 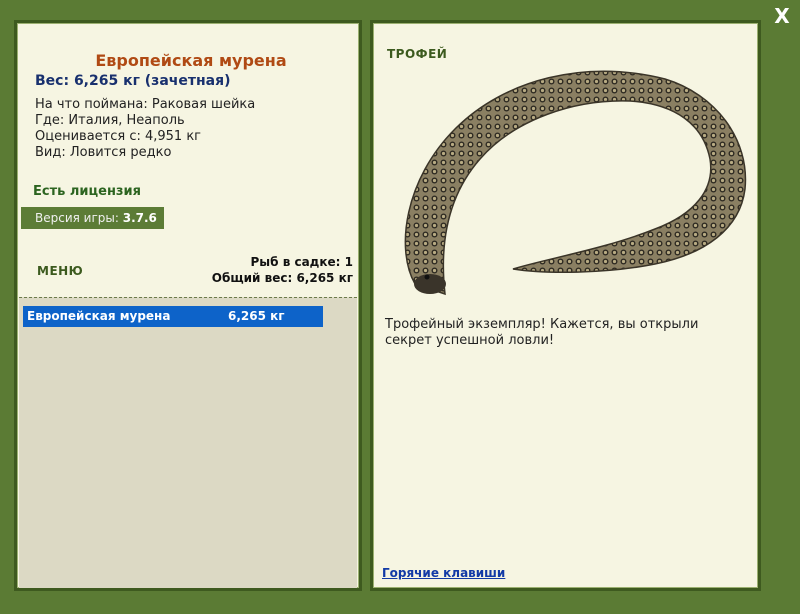 What do you see at coordinates (282, 278) in the screenshot?
I see `keep-total-weight: Общий вес: 6,265 кг` at bounding box center [282, 278].